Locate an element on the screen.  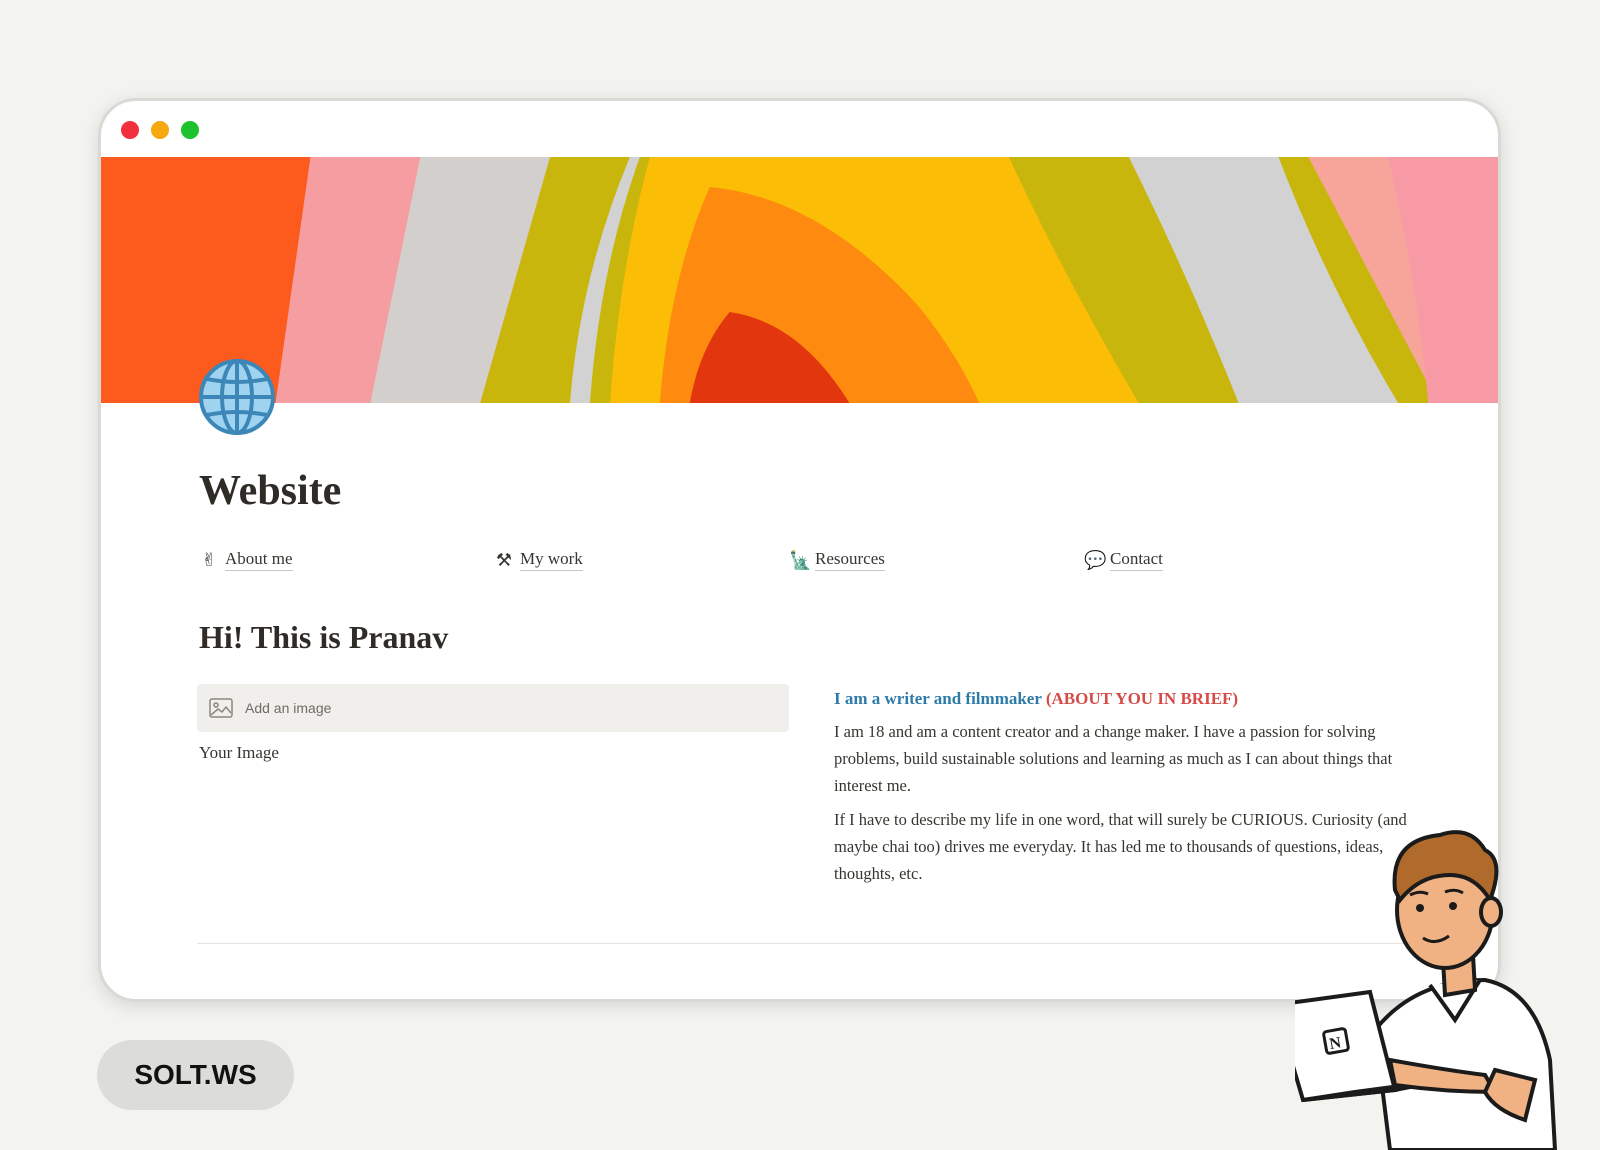
image-icon is located at coordinates (221, 708).